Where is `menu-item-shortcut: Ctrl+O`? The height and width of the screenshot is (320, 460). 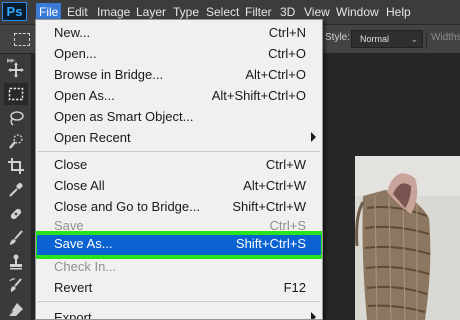
menu-item-shortcut: Ctrl+O is located at coordinates (287, 53).